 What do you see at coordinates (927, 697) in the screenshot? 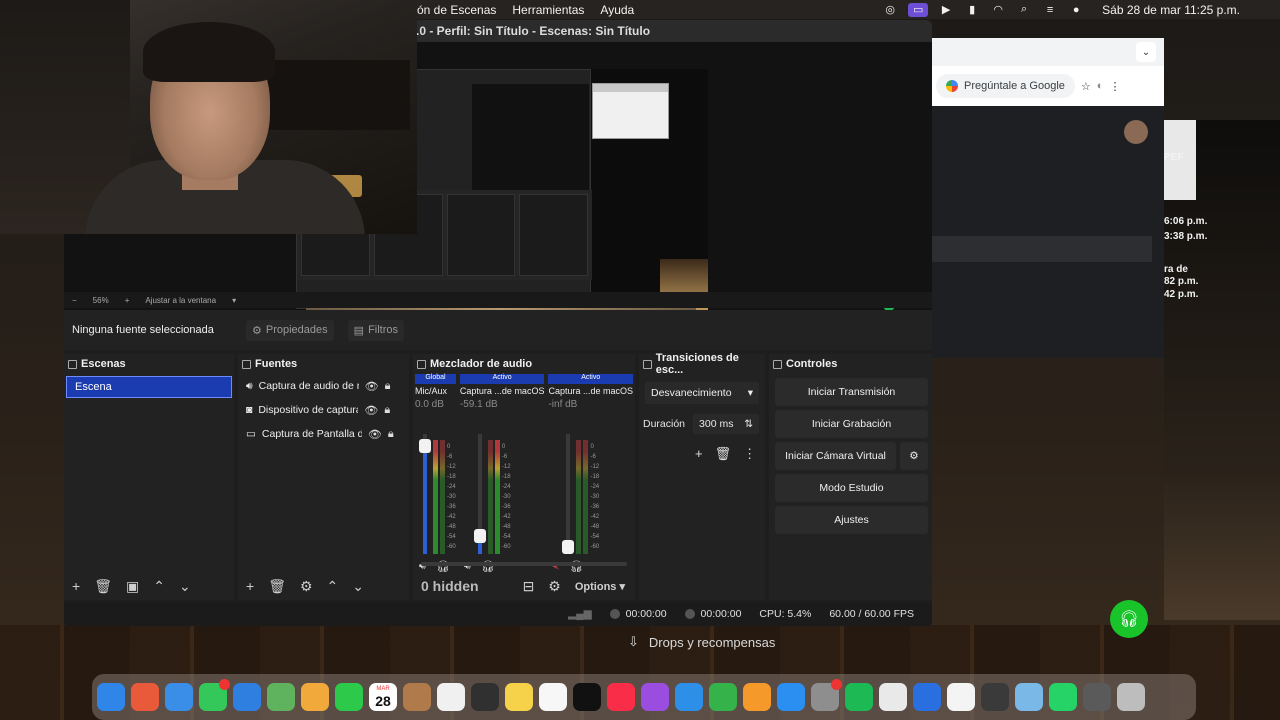
I see `dock-app-blue-app` at bounding box center [927, 697].